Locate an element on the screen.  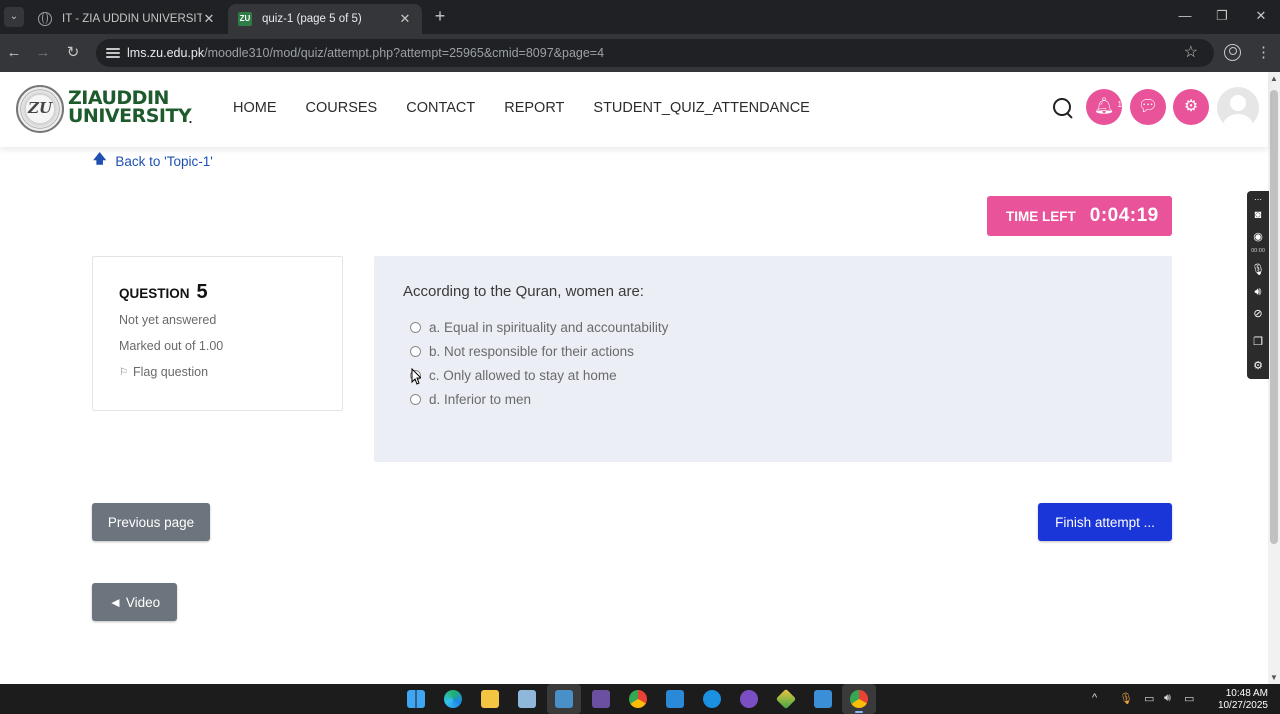
timer-value: 0:04:19 is located at coordinates (1124, 215).